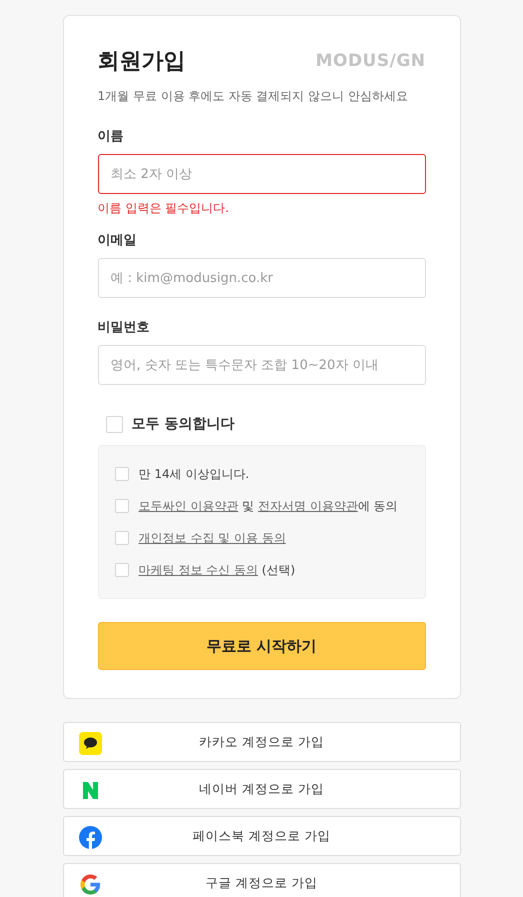 This screenshot has width=523, height=897. Describe the element at coordinates (378, 505) in the screenshot. I see `terms-text: 에 동의` at that location.